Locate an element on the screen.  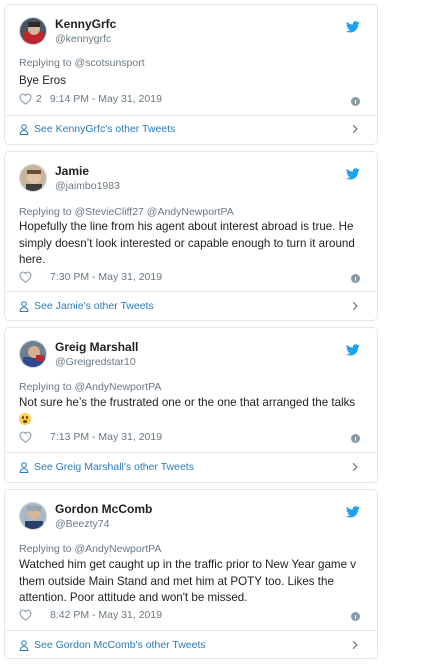
user-handle: @kennygrfc is located at coordinates (85, 39).